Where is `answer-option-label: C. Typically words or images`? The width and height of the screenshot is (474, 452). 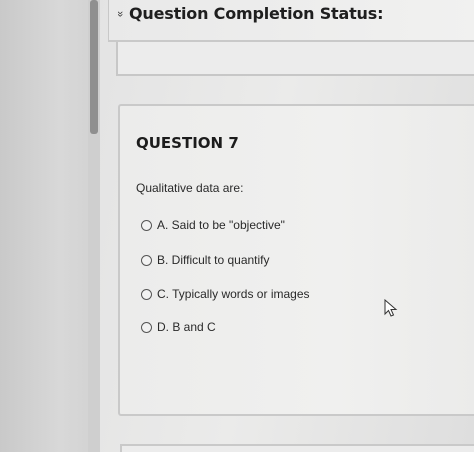 answer-option-label: C. Typically words or images is located at coordinates (233, 294).